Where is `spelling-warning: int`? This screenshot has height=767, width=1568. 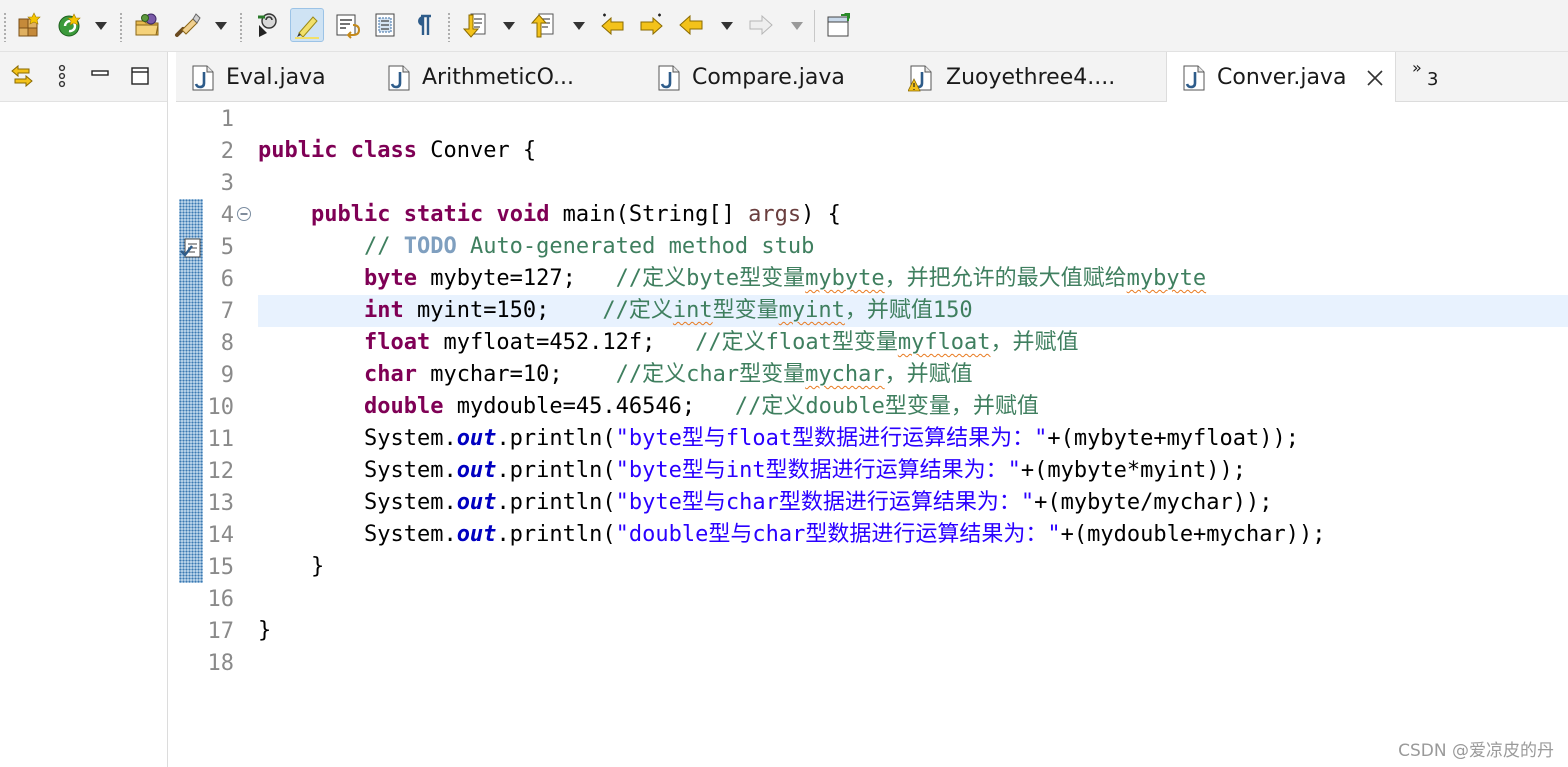
spelling-warning: int is located at coordinates (693, 310).